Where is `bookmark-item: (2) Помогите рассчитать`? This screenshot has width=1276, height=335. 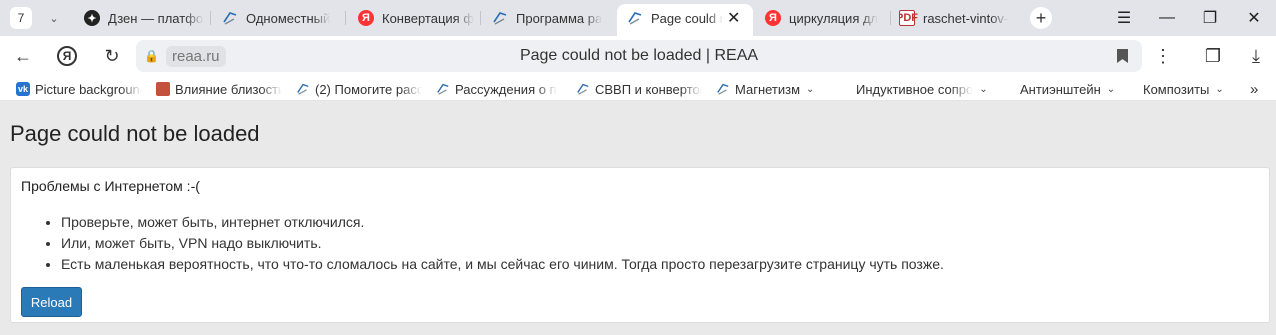
bookmark-item: (2) Помогите рассчитать is located at coordinates (359, 89).